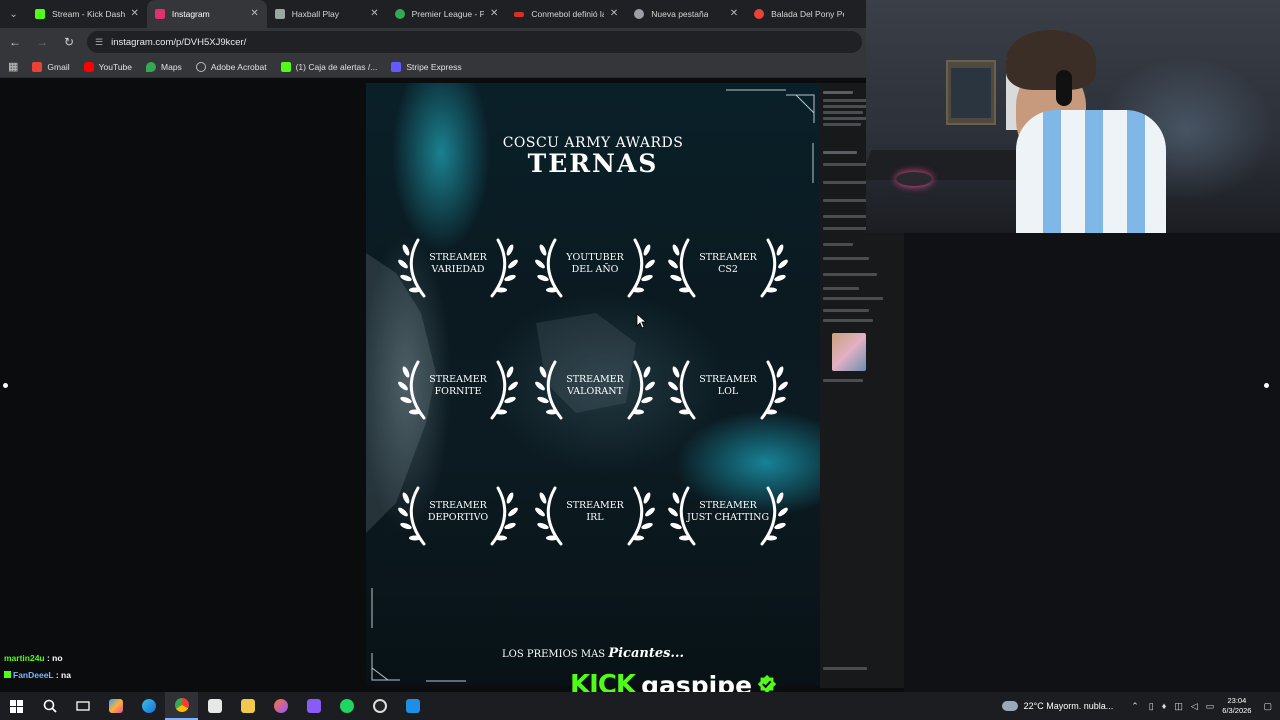 This screenshot has height=720, width=1280. What do you see at coordinates (42, 42) in the screenshot?
I see `forward-arrow-icon: →` at bounding box center [42, 42].